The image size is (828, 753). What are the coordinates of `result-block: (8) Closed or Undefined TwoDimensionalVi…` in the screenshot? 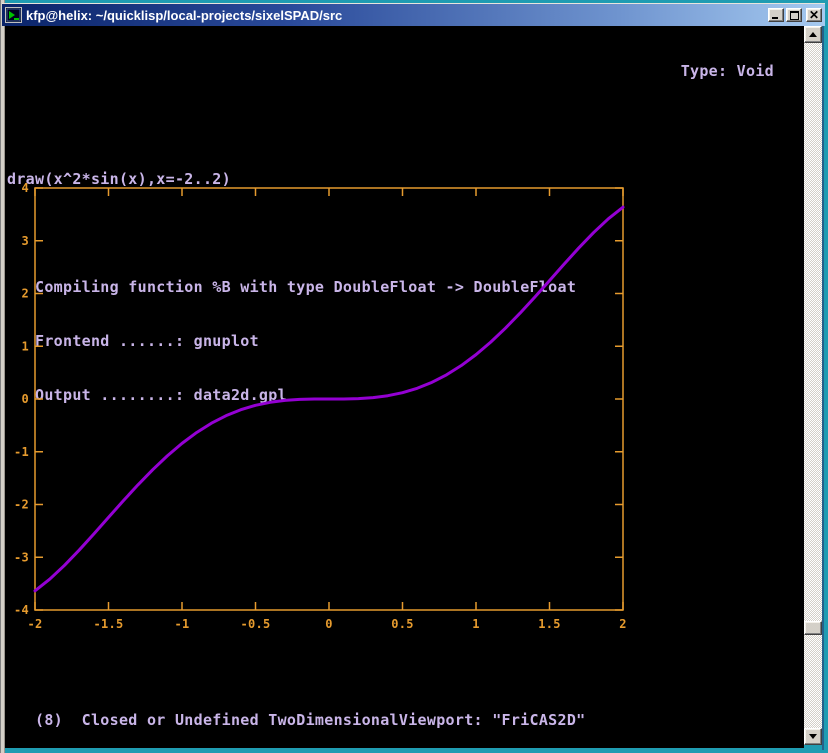 It's located at (404, 711).